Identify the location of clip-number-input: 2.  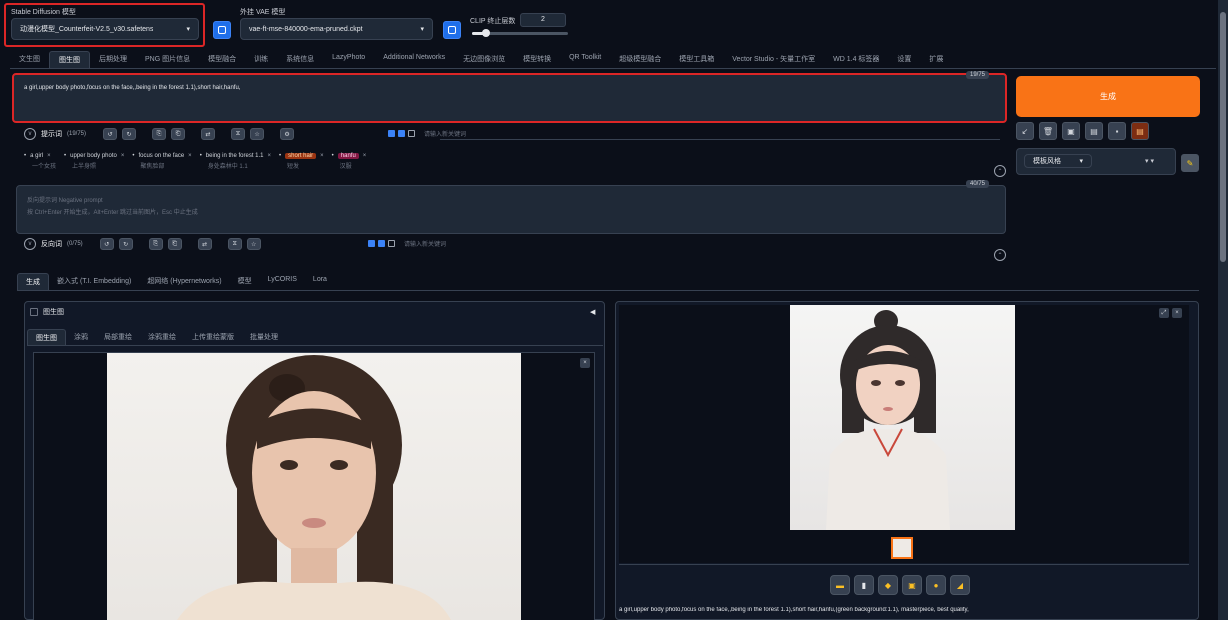
(543, 20).